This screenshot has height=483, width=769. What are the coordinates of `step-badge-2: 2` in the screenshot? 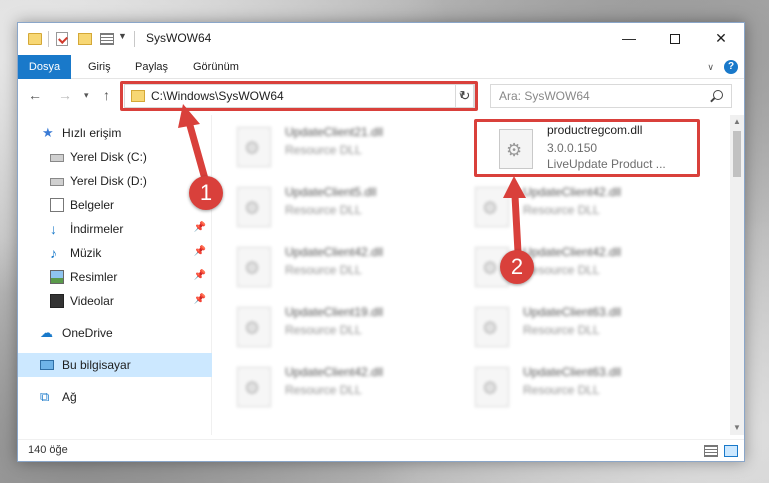 It's located at (517, 267).